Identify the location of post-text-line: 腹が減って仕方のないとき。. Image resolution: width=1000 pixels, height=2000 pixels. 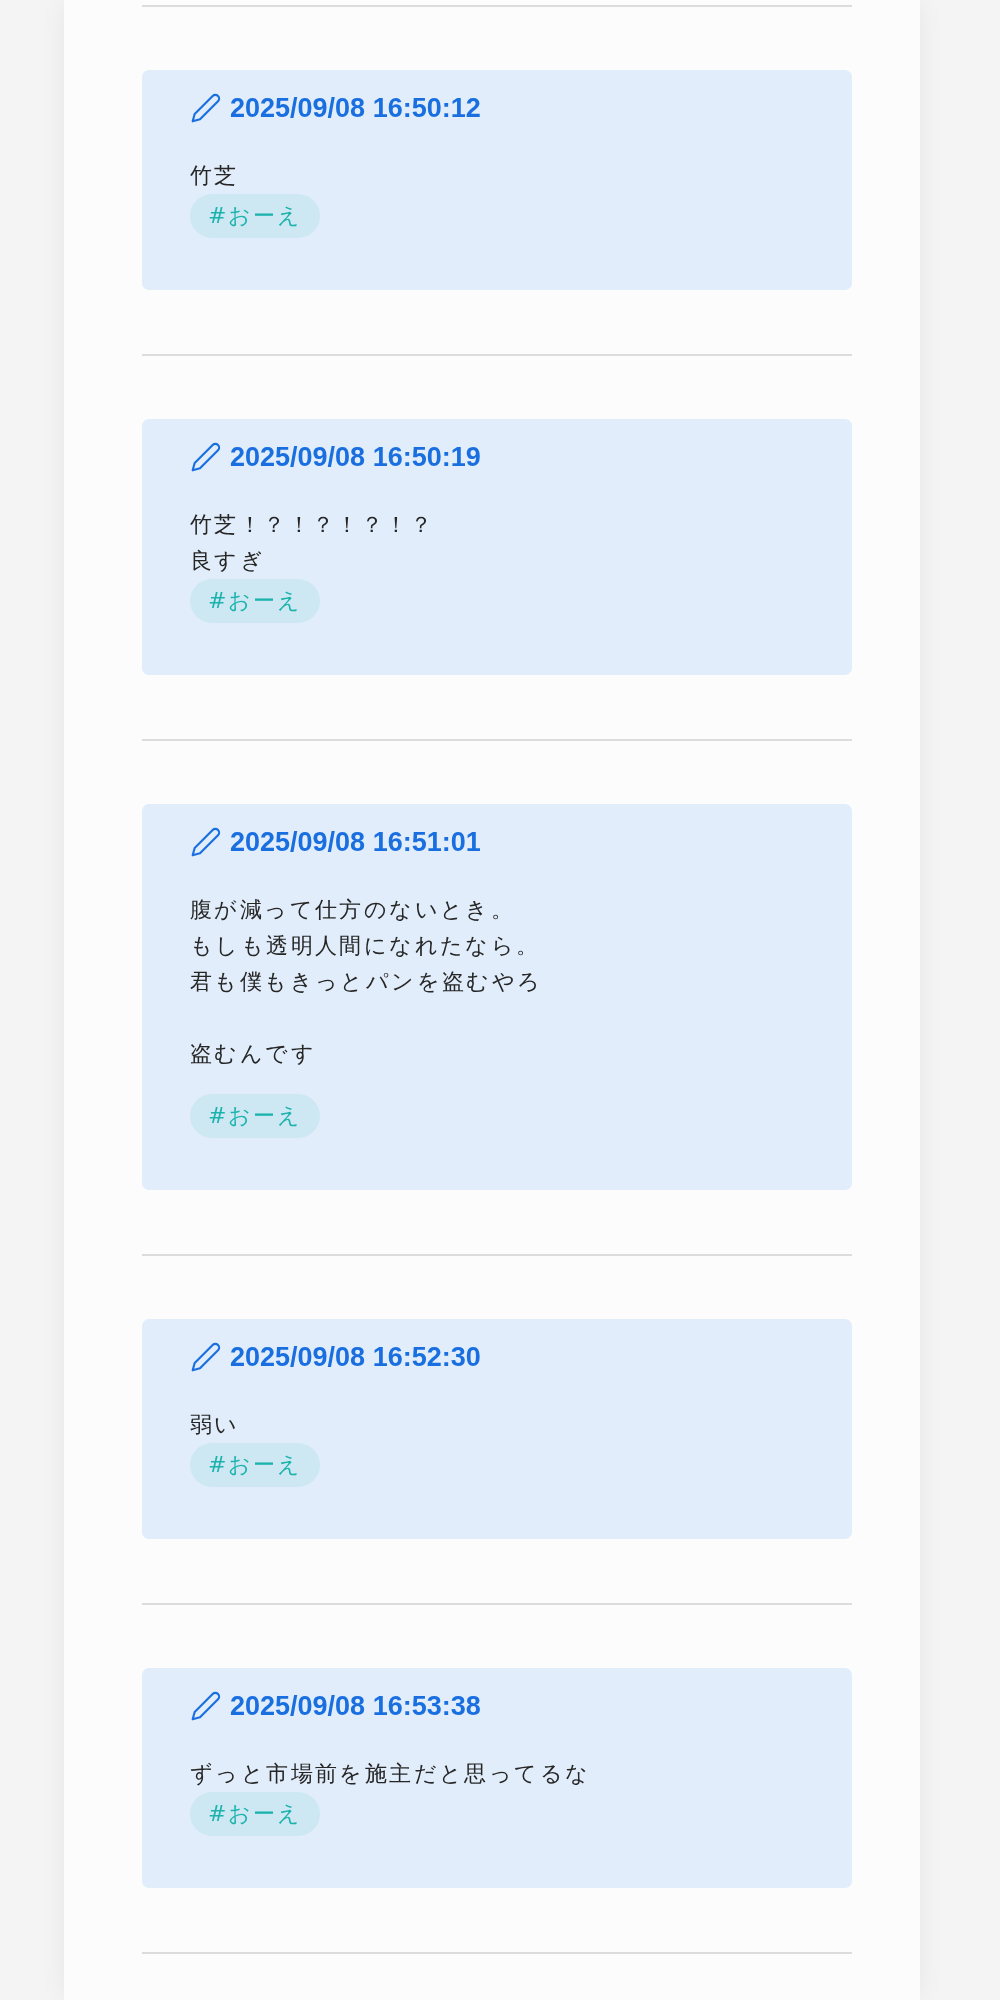
(353, 910).